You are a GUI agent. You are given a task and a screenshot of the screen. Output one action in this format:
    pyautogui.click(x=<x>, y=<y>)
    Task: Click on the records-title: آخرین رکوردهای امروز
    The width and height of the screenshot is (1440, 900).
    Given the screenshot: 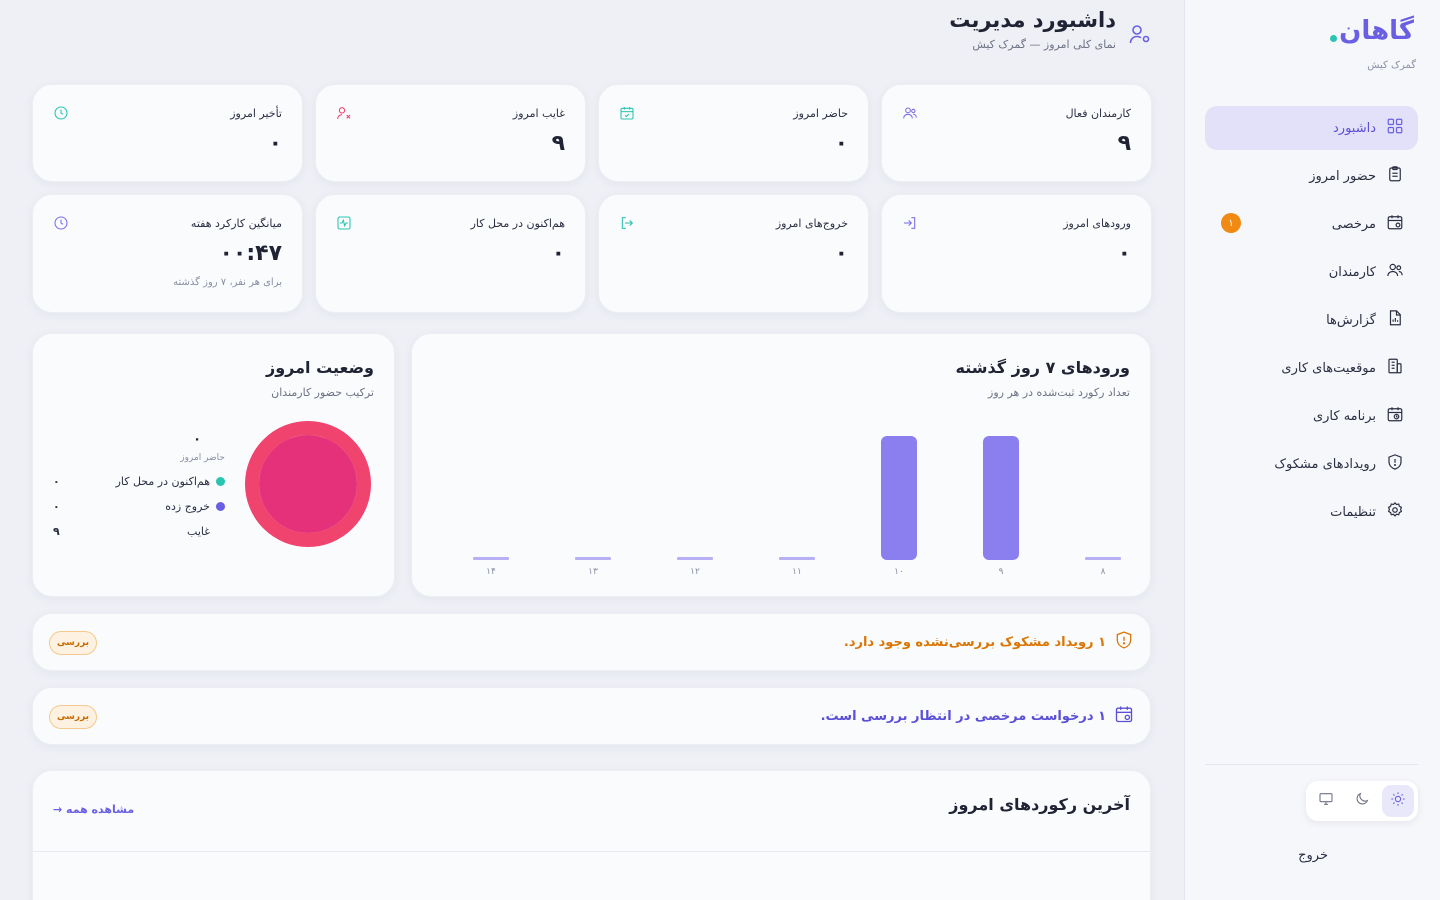 What is the action you would take?
    pyautogui.click(x=1039, y=804)
    